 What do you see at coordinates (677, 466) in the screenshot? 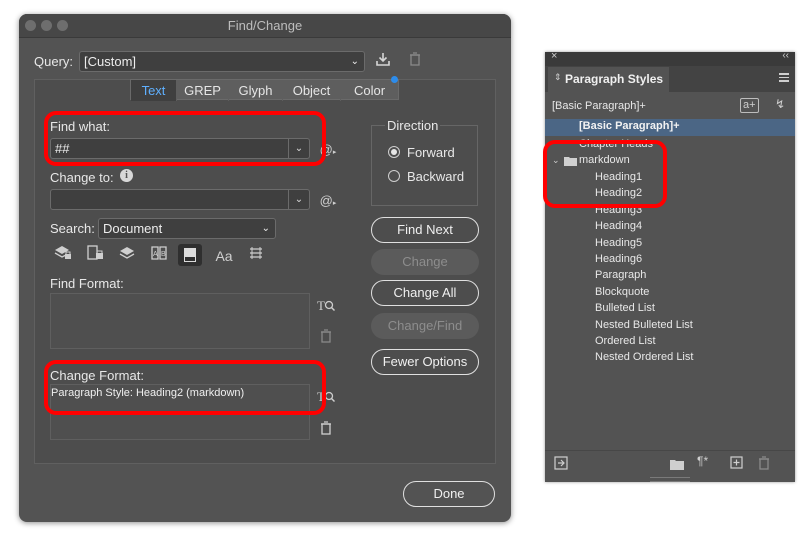
I see `new-group-icon` at bounding box center [677, 466].